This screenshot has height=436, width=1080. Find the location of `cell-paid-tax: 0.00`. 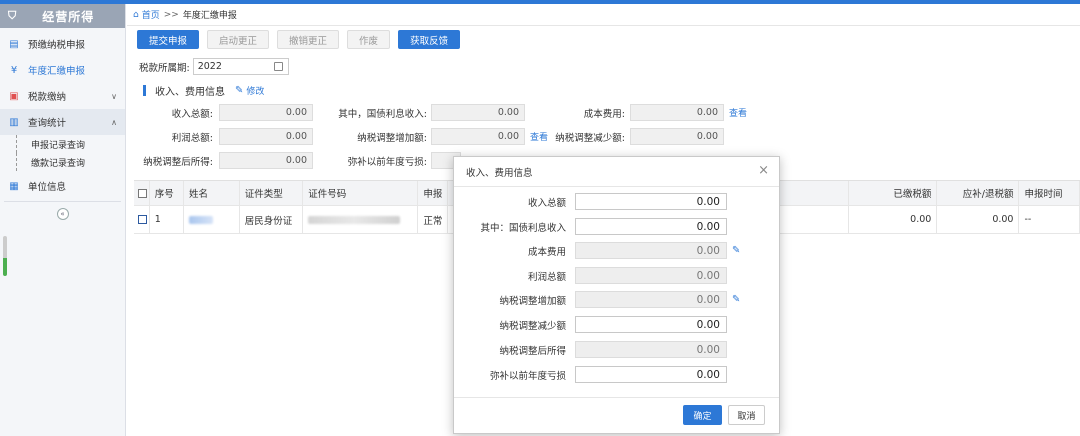

cell-paid-tax: 0.00 is located at coordinates (893, 219).